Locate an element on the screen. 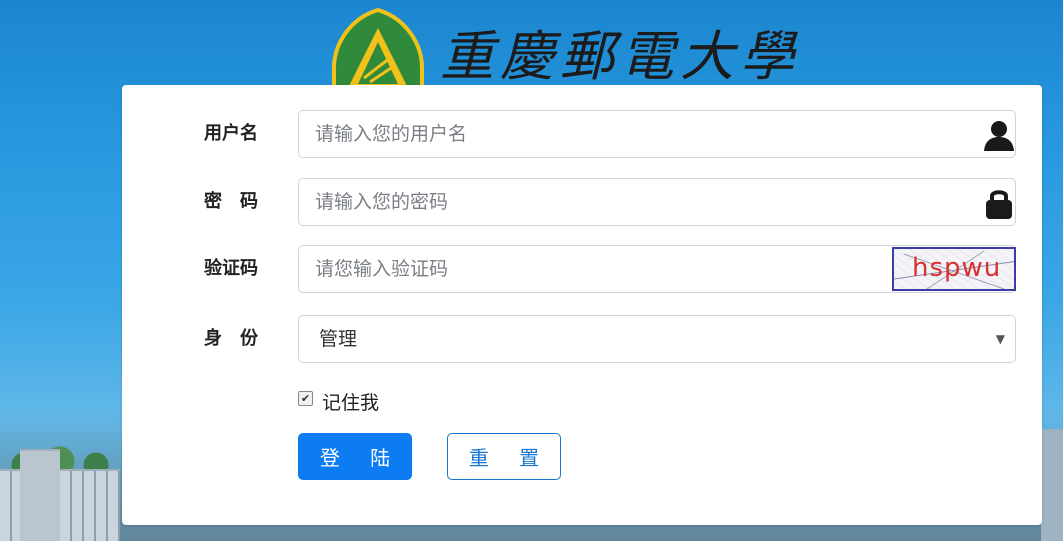 The height and width of the screenshot is (541, 1063). login-button: 登 陆 is located at coordinates (355, 456).